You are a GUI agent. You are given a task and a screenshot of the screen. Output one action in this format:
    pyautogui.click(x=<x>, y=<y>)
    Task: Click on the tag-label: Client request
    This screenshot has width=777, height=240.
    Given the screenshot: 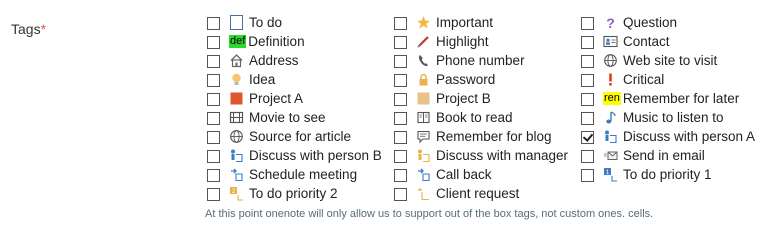 What is the action you would take?
    pyautogui.click(x=478, y=193)
    